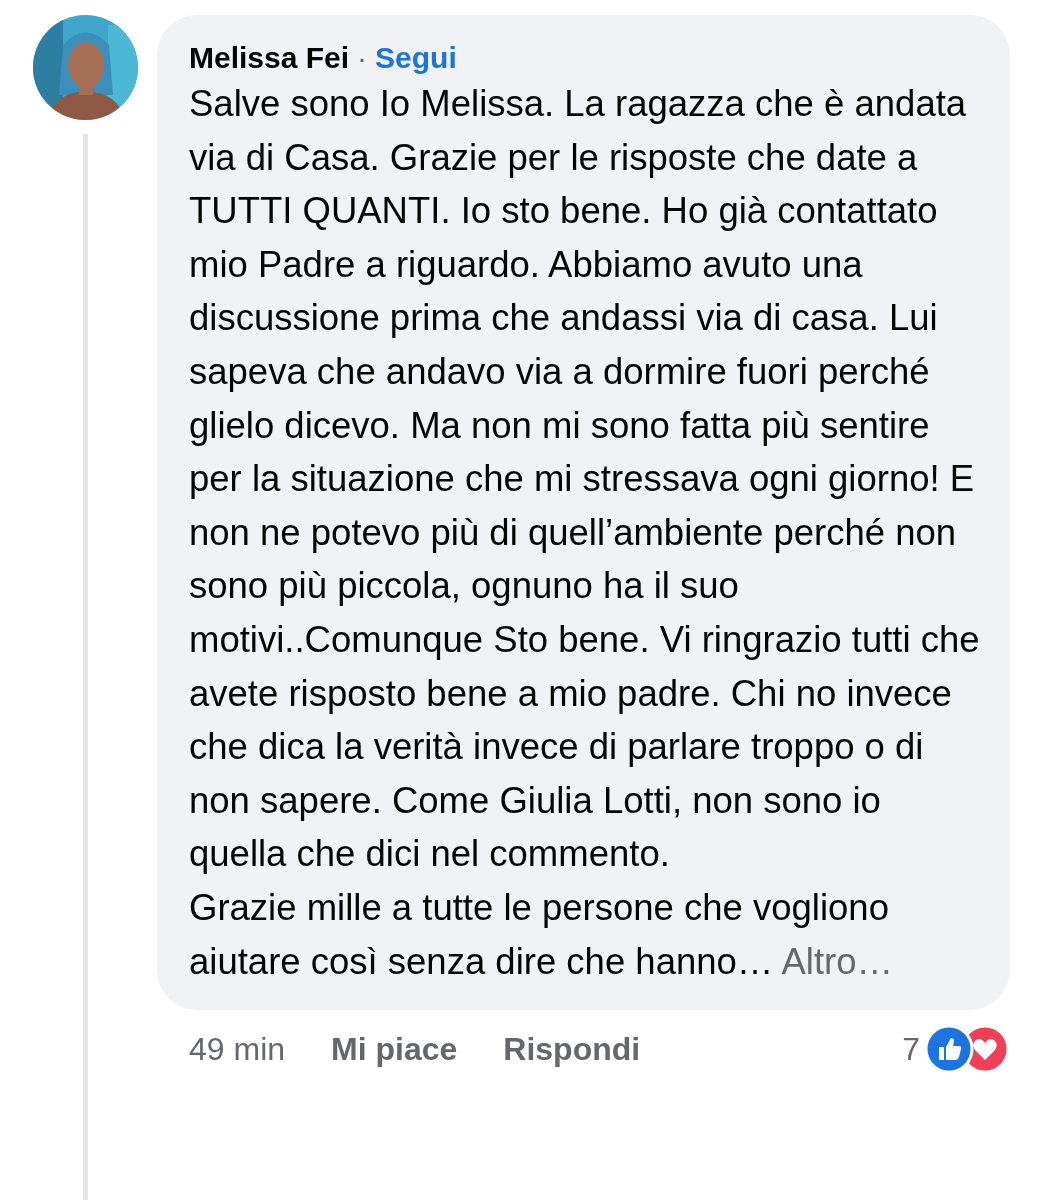 This screenshot has height=1200, width=1044. What do you see at coordinates (911, 1049) in the screenshot?
I see `reaction-count: 7` at bounding box center [911, 1049].